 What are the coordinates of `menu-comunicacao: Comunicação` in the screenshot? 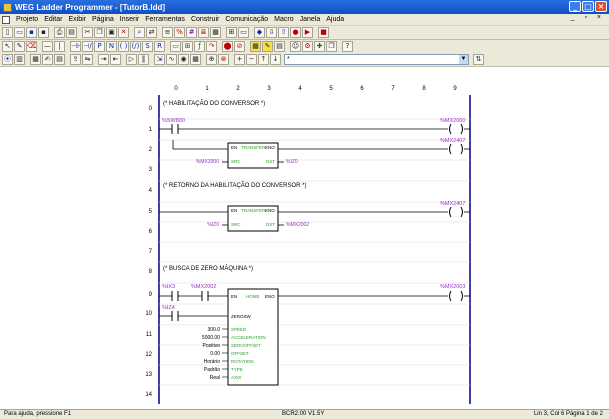 It's located at (246, 19).